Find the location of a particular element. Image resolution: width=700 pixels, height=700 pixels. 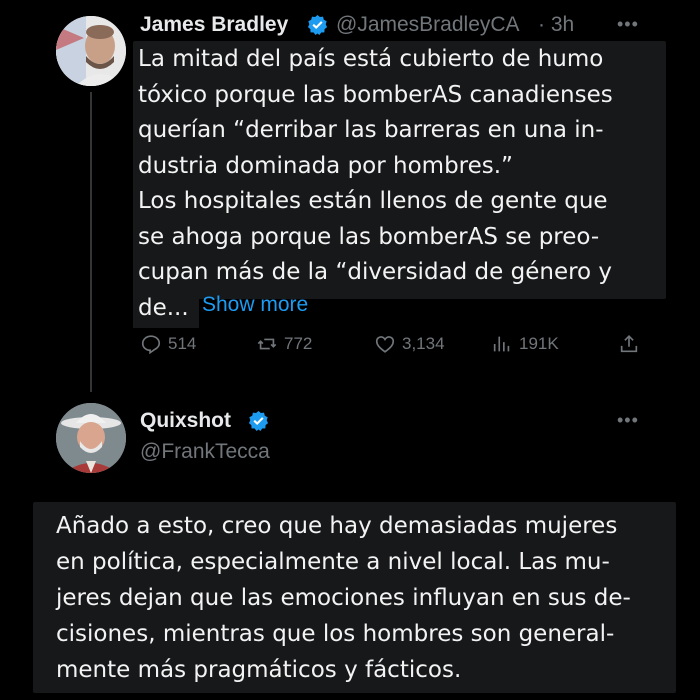

reply-button: 514 is located at coordinates (168, 344).